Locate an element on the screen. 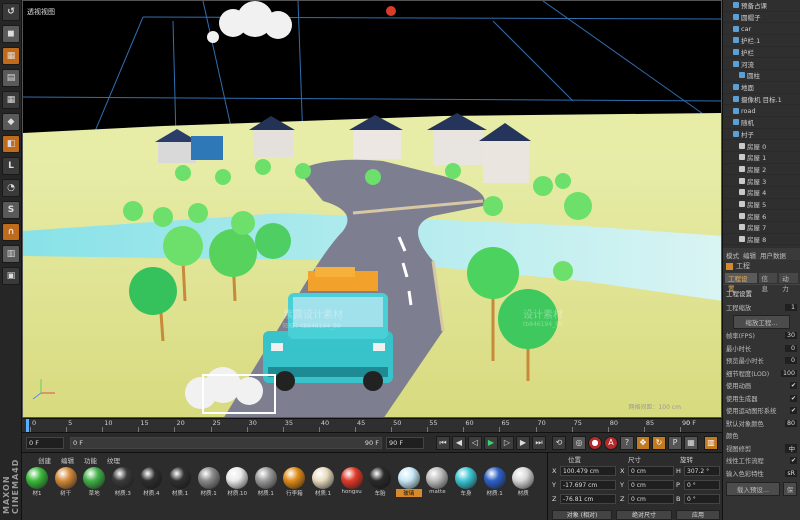  material-swatch: 材质 is located at coordinates (523, 482).